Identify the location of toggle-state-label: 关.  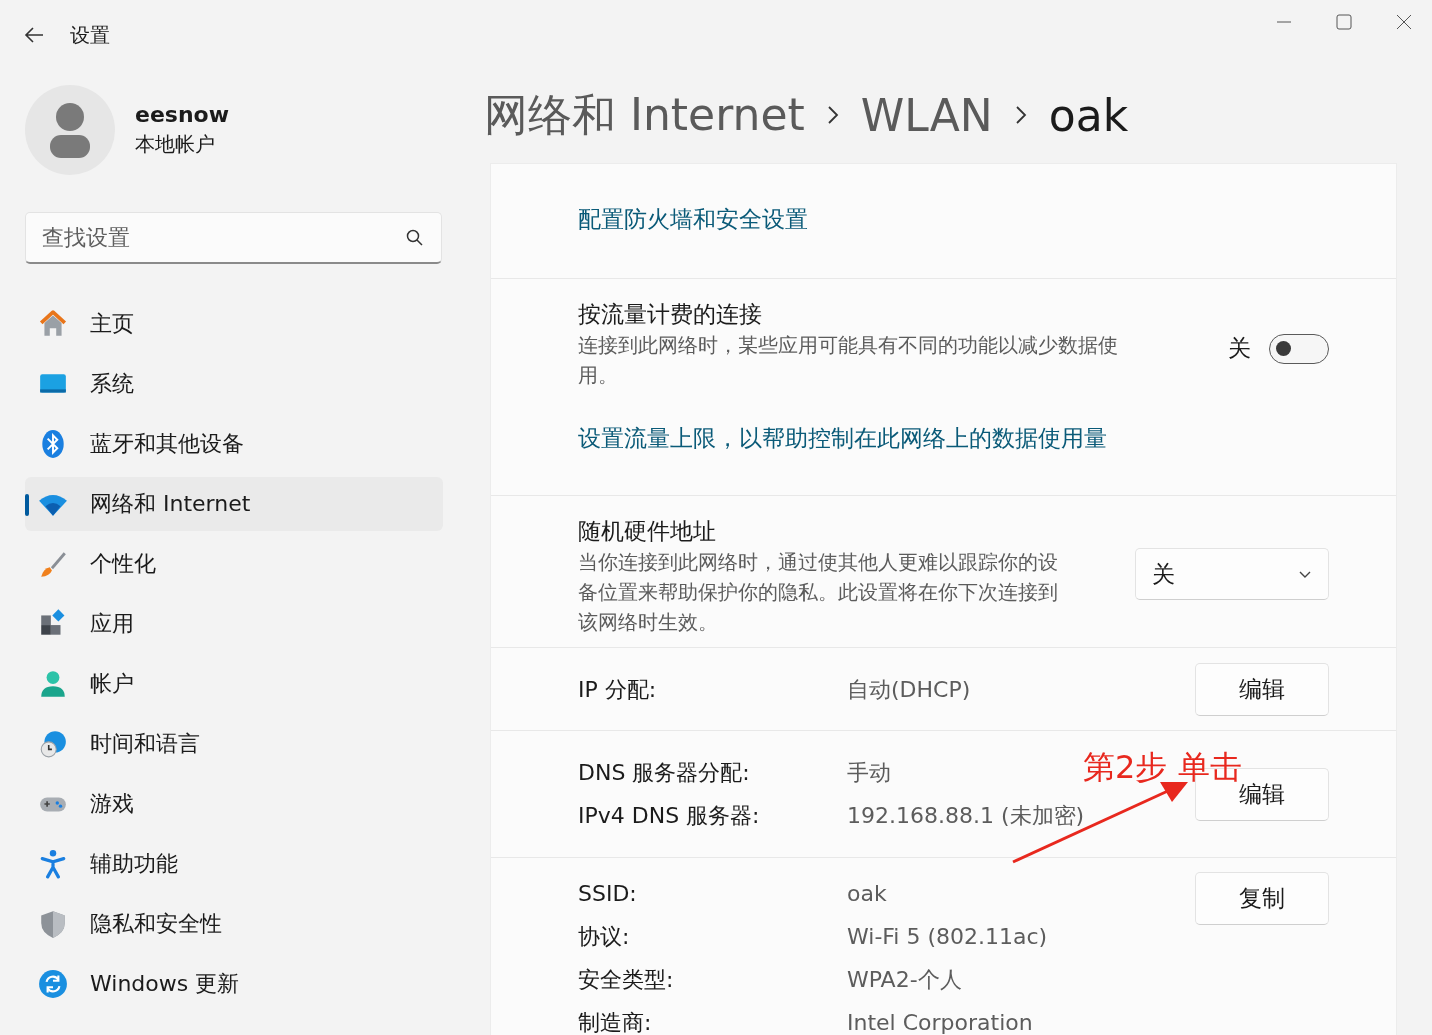
(1239, 348).